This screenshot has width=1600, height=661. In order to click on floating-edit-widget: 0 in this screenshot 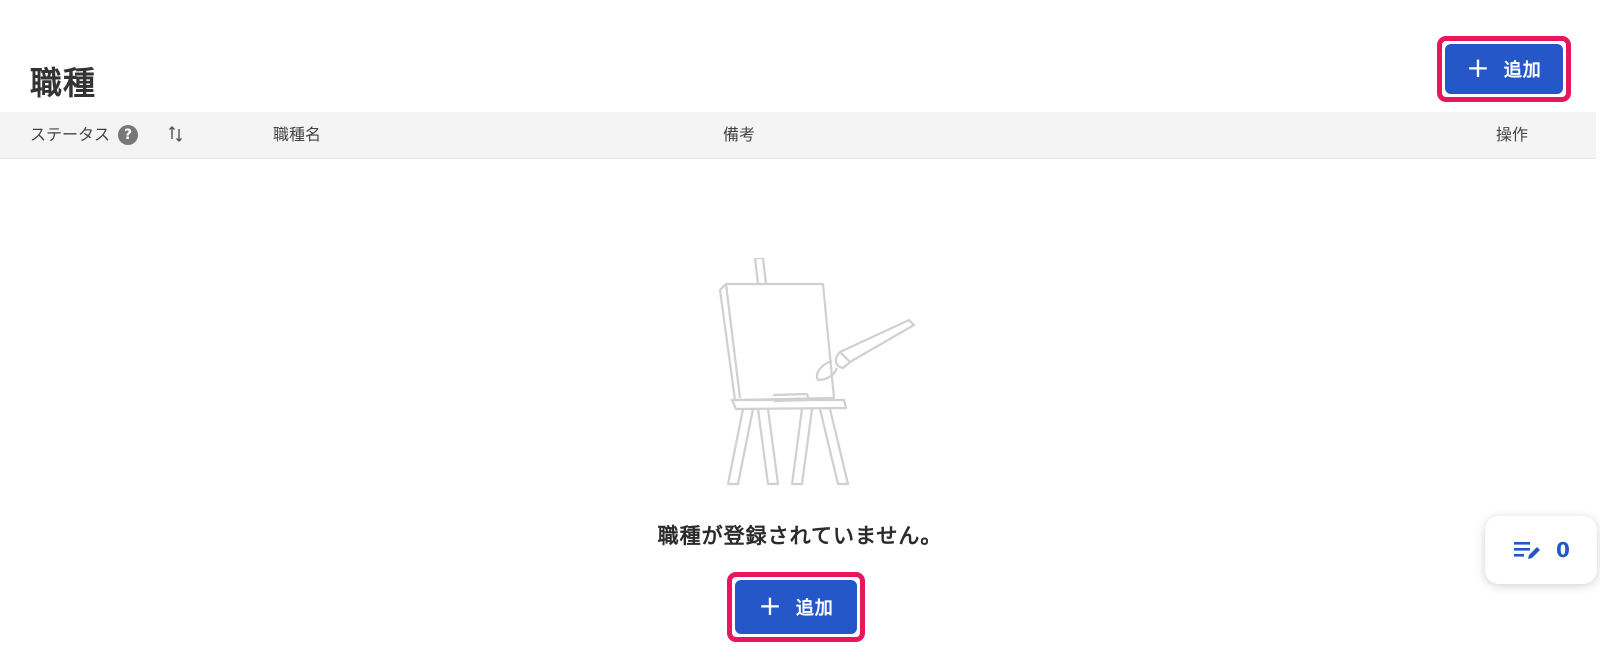, I will do `click(1541, 550)`.